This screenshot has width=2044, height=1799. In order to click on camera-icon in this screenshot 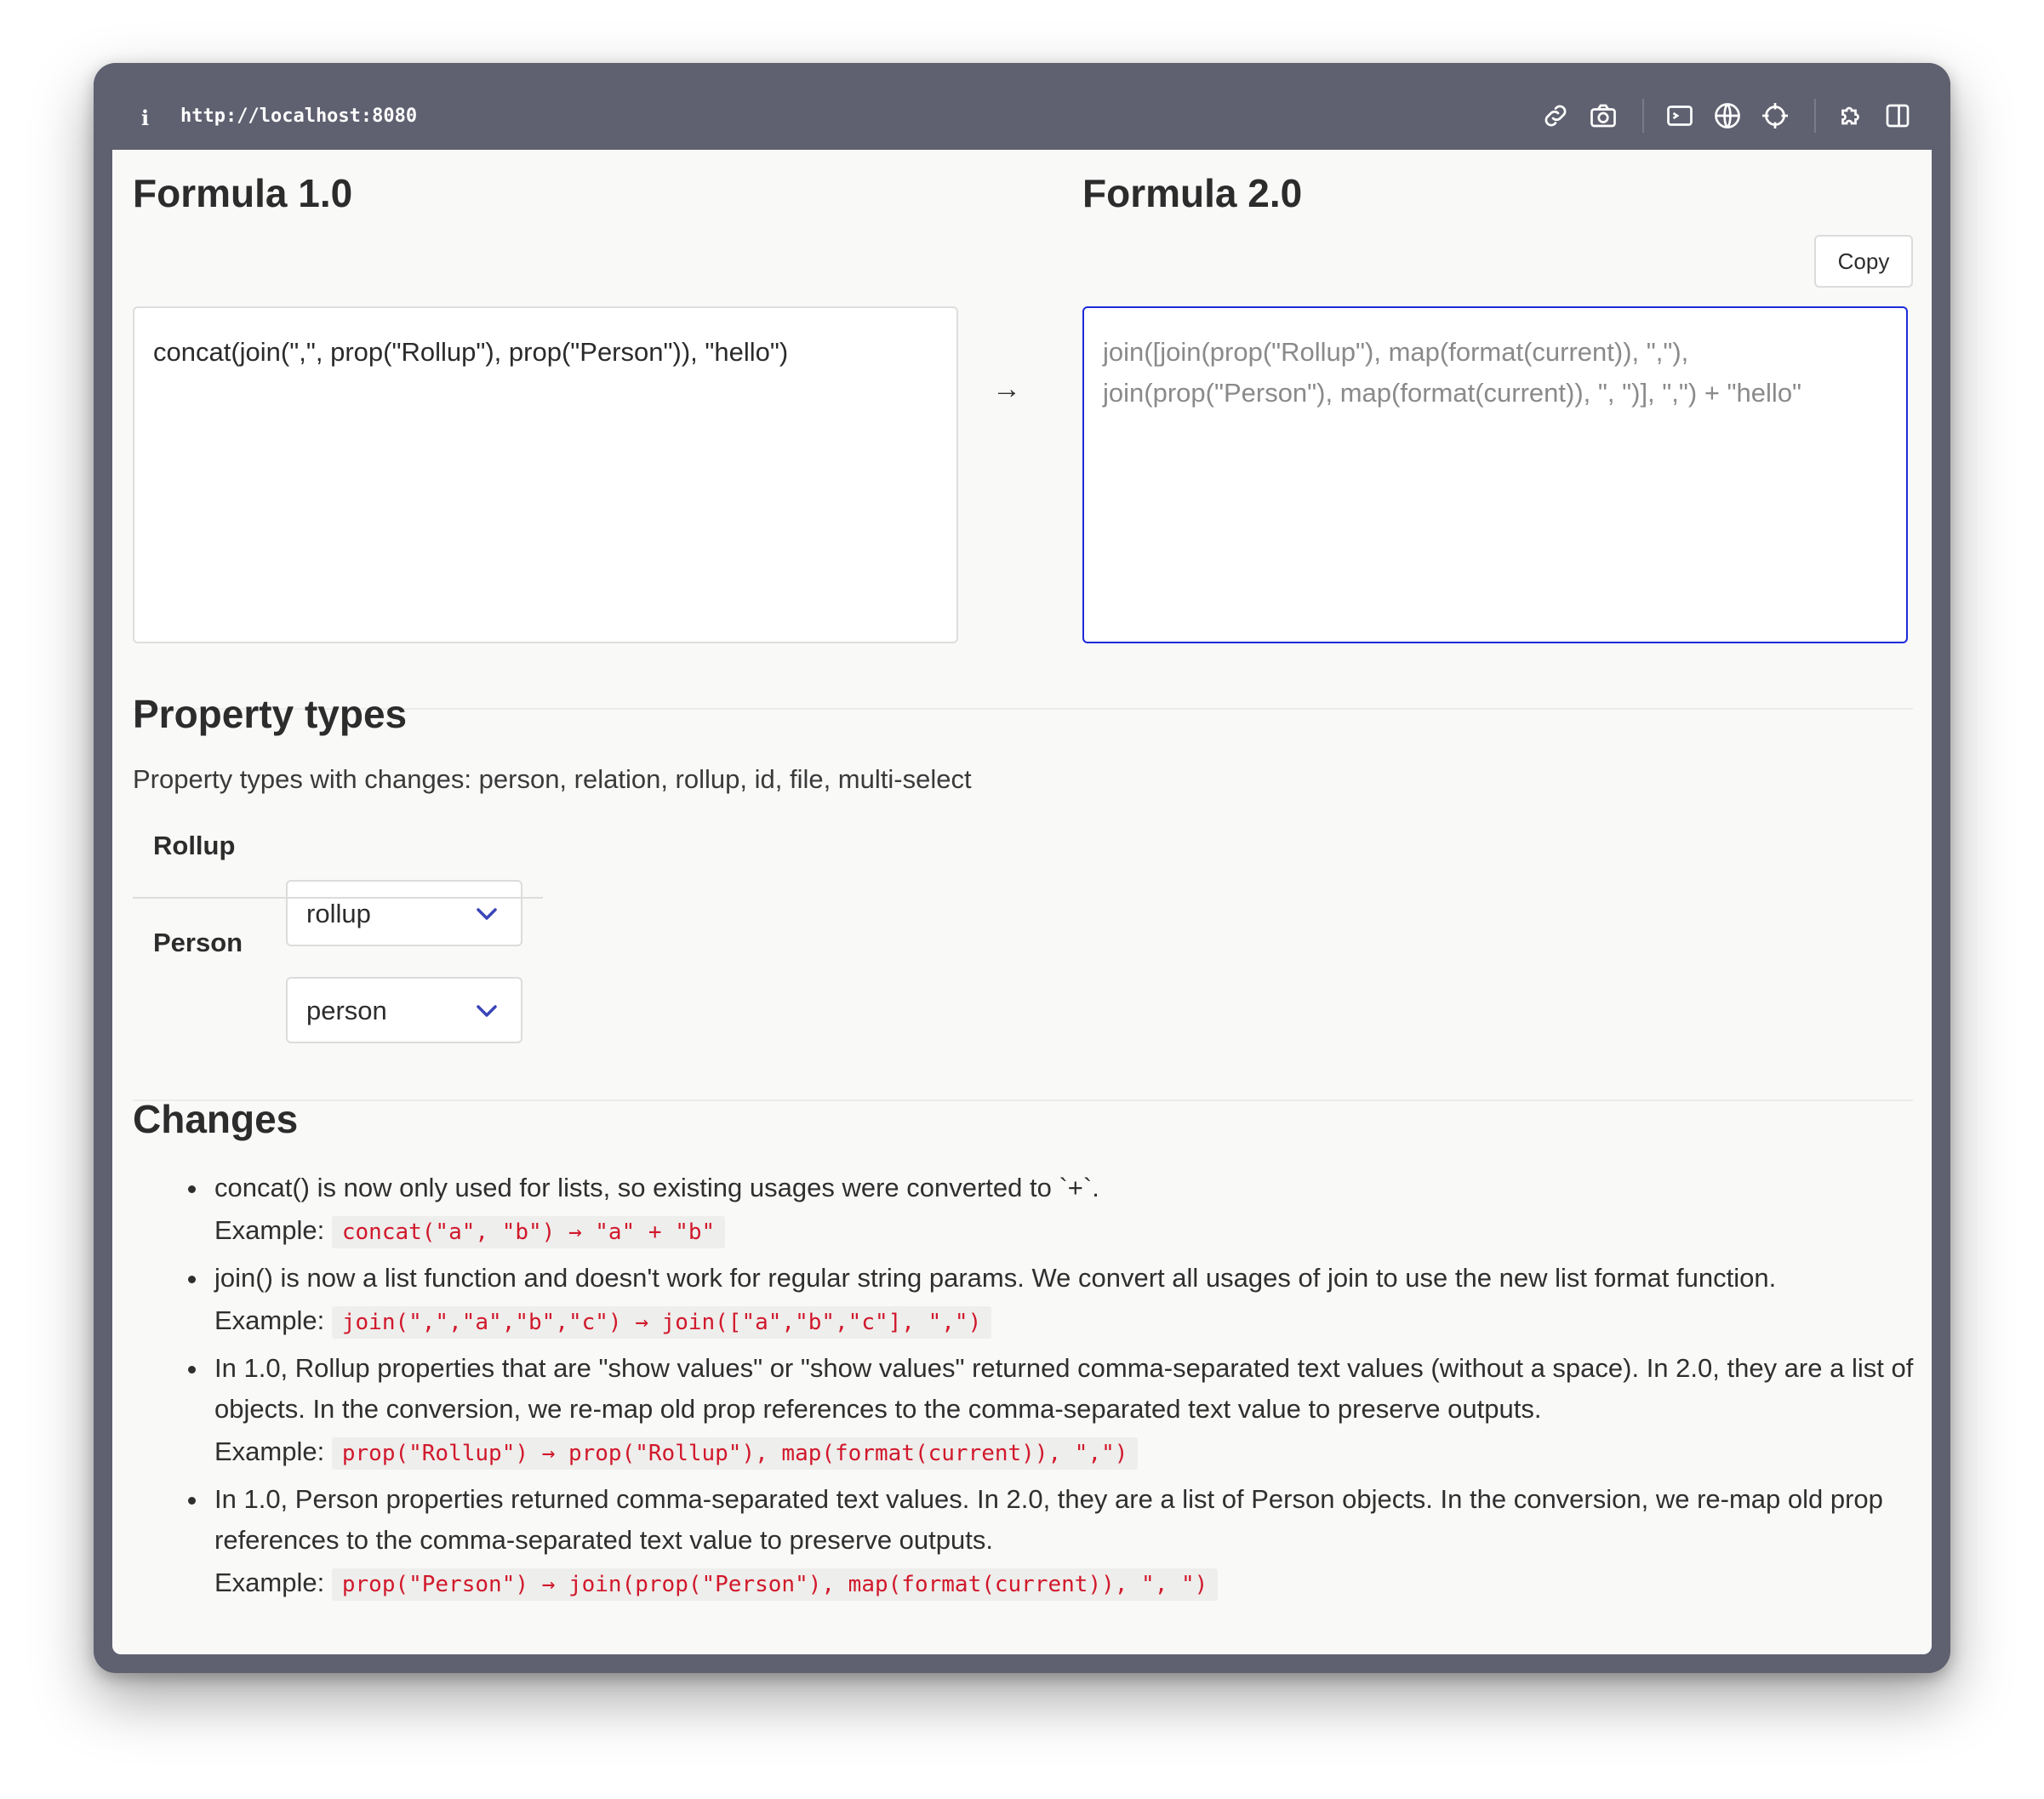, I will do `click(1603, 115)`.